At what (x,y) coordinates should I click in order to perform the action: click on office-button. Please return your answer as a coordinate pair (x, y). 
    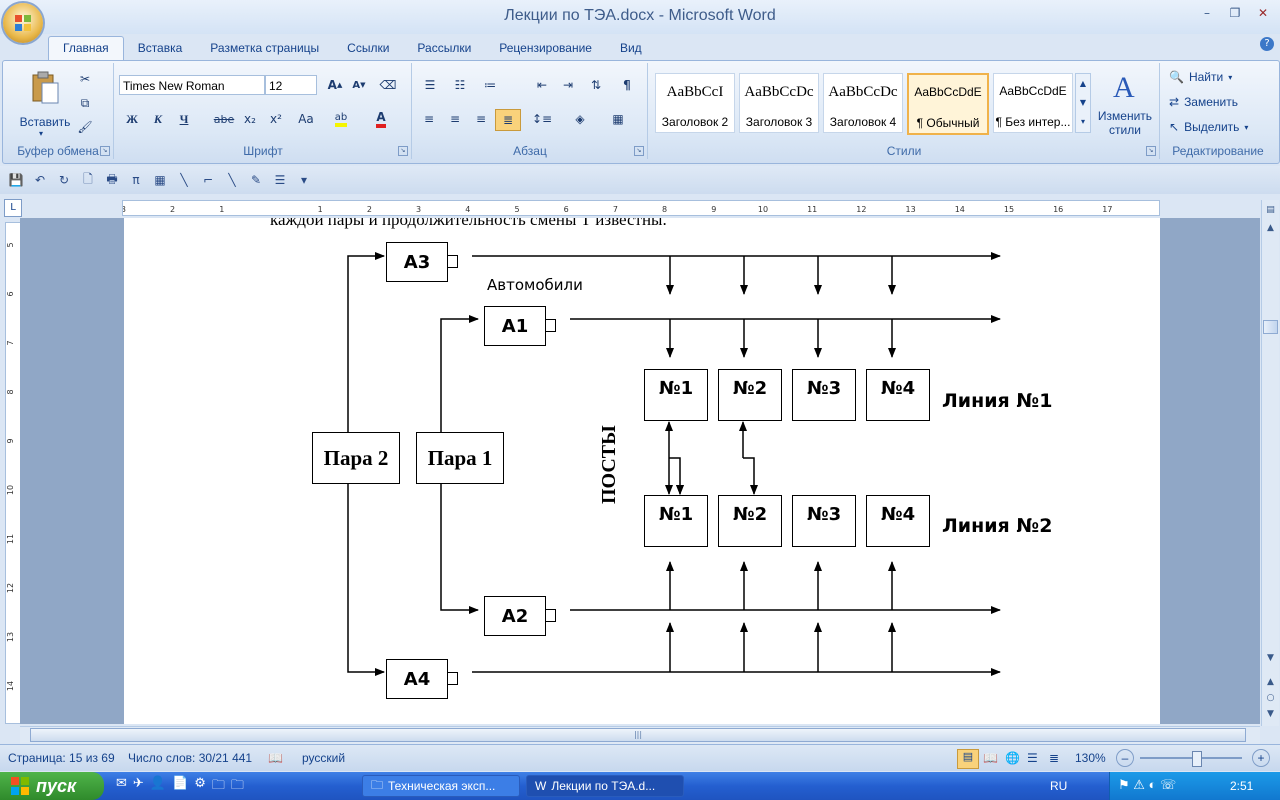
    Looking at the image, I should click on (23, 23).